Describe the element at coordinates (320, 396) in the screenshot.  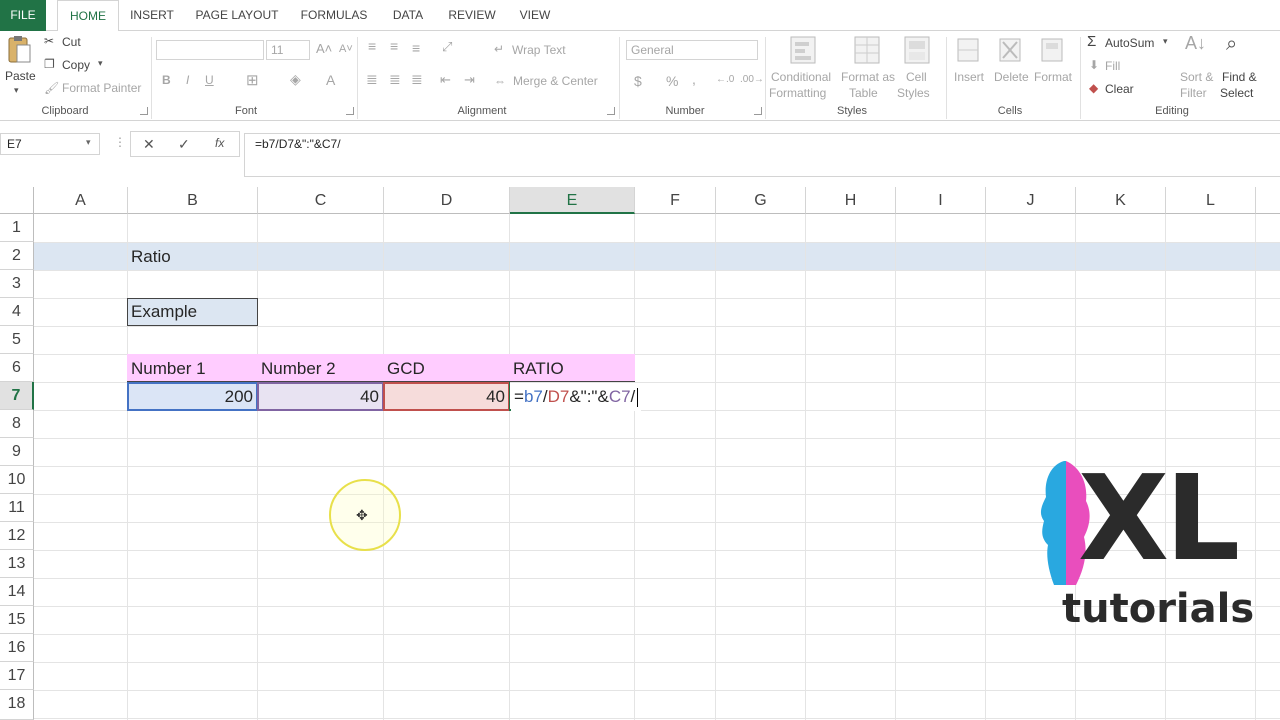
I see `cell-c7-number-2: 40` at that location.